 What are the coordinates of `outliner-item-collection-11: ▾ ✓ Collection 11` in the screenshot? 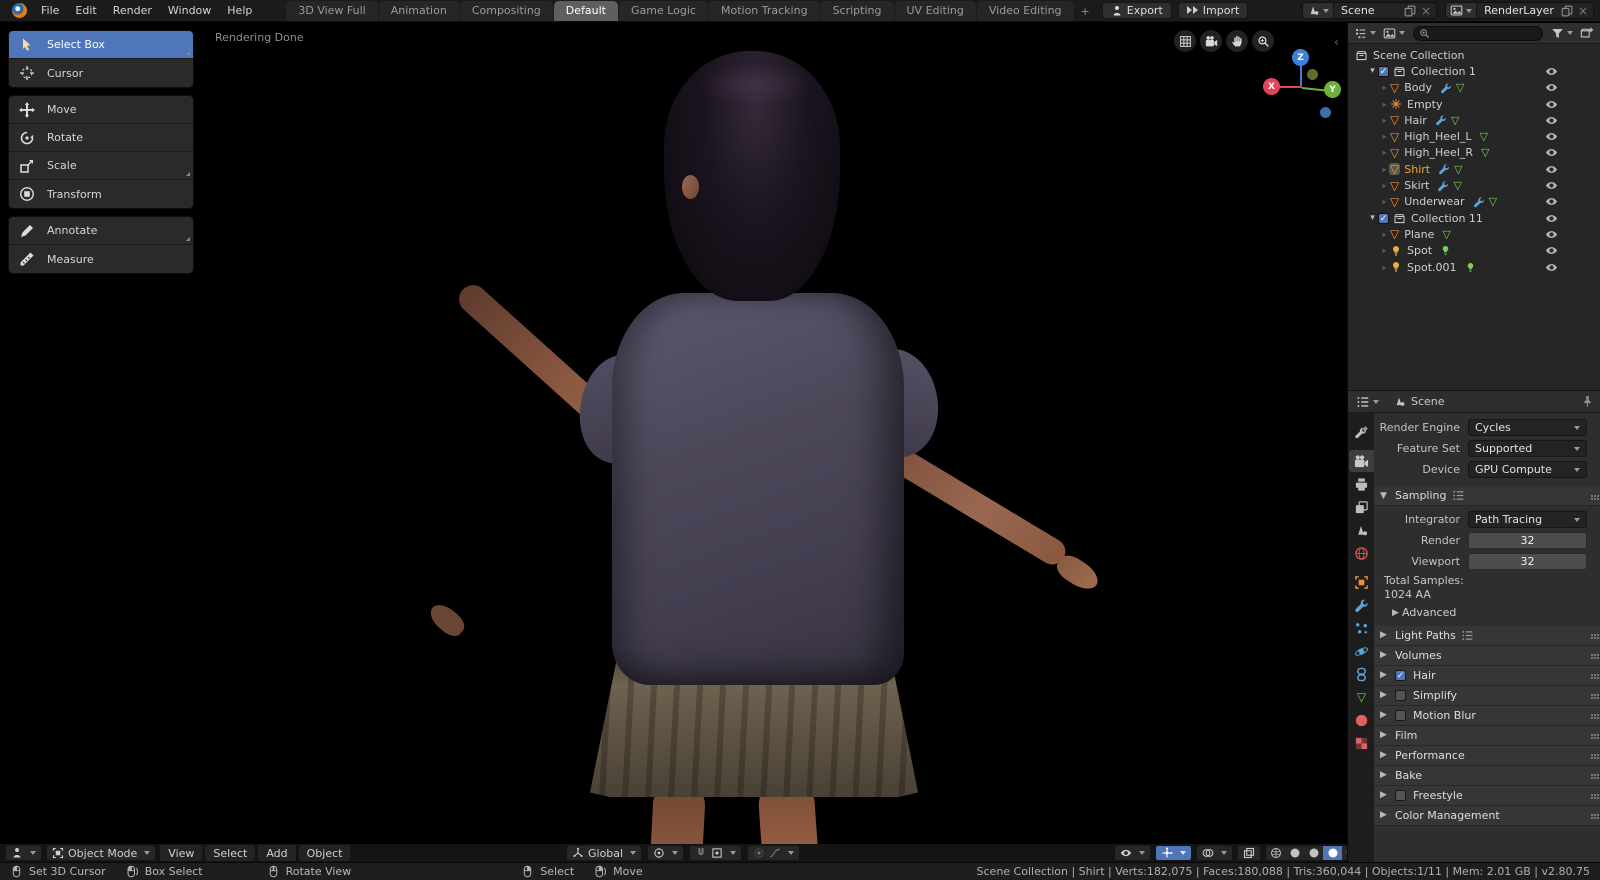 It's located at (1474, 218).